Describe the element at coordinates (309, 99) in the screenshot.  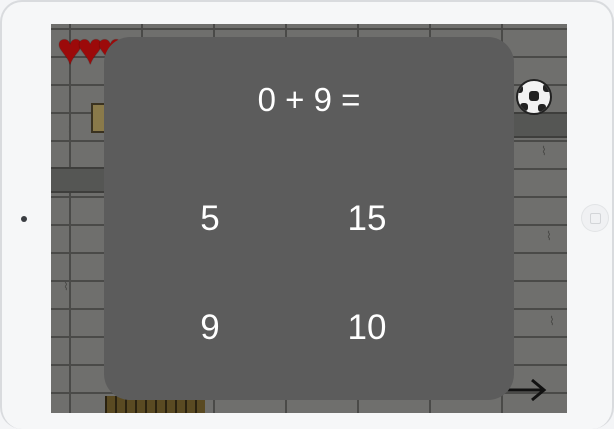
I see `quiz-question: 0 + 9 =` at that location.